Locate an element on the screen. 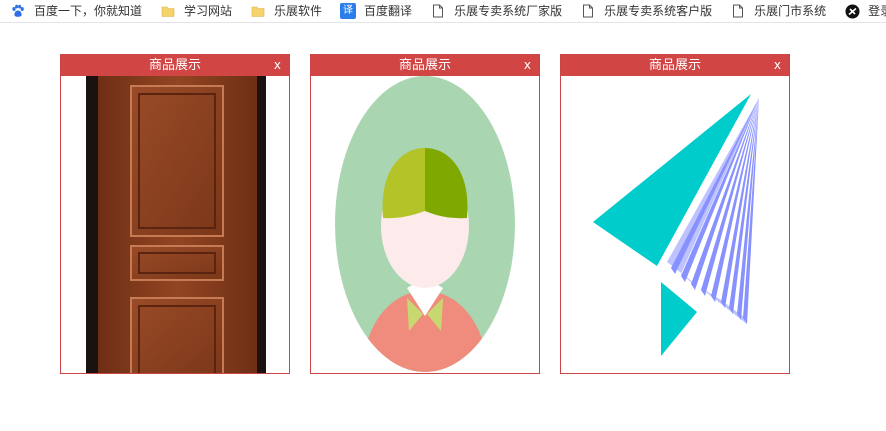 This screenshot has height=431, width=886. bookmark-baidu: 百度一下，你就知道 is located at coordinates (76, 11).